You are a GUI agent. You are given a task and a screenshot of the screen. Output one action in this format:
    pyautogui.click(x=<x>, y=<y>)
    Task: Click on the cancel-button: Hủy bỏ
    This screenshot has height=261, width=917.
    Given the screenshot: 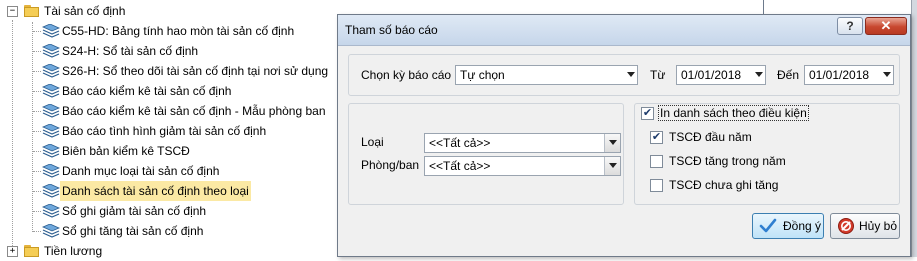 What is the action you would take?
    pyautogui.click(x=865, y=226)
    